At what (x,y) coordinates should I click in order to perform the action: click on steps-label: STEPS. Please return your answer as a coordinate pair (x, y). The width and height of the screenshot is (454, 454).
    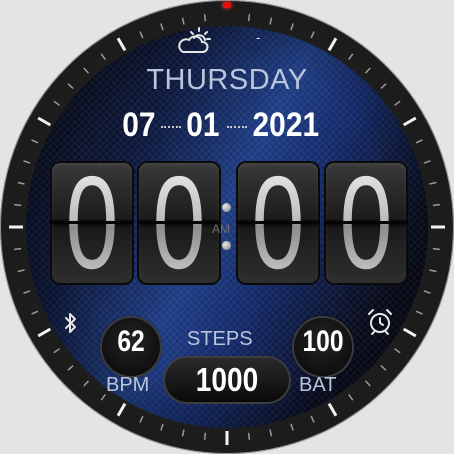
    Looking at the image, I should click on (220, 339).